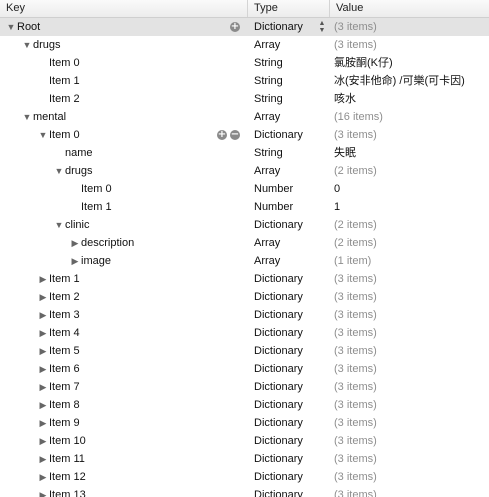 The width and height of the screenshot is (489, 497). Describe the element at coordinates (123, 279) in the screenshot. I see `key-cell: ▶ Item 1` at that location.